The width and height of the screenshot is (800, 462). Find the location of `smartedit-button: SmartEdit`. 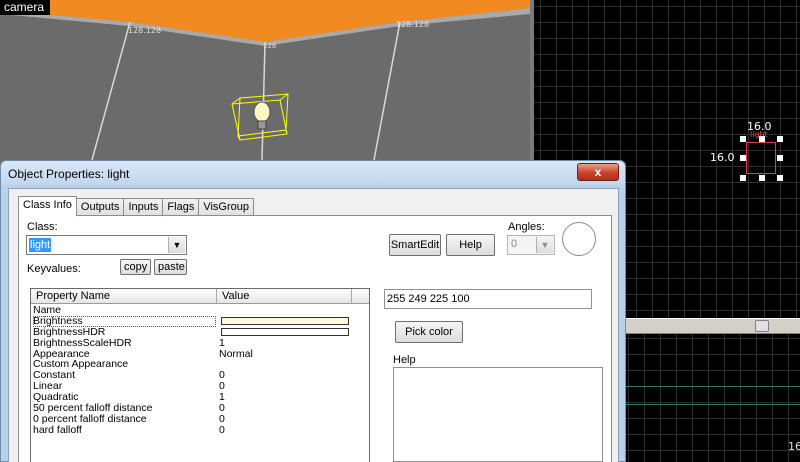

smartedit-button: SmartEdit is located at coordinates (415, 245).